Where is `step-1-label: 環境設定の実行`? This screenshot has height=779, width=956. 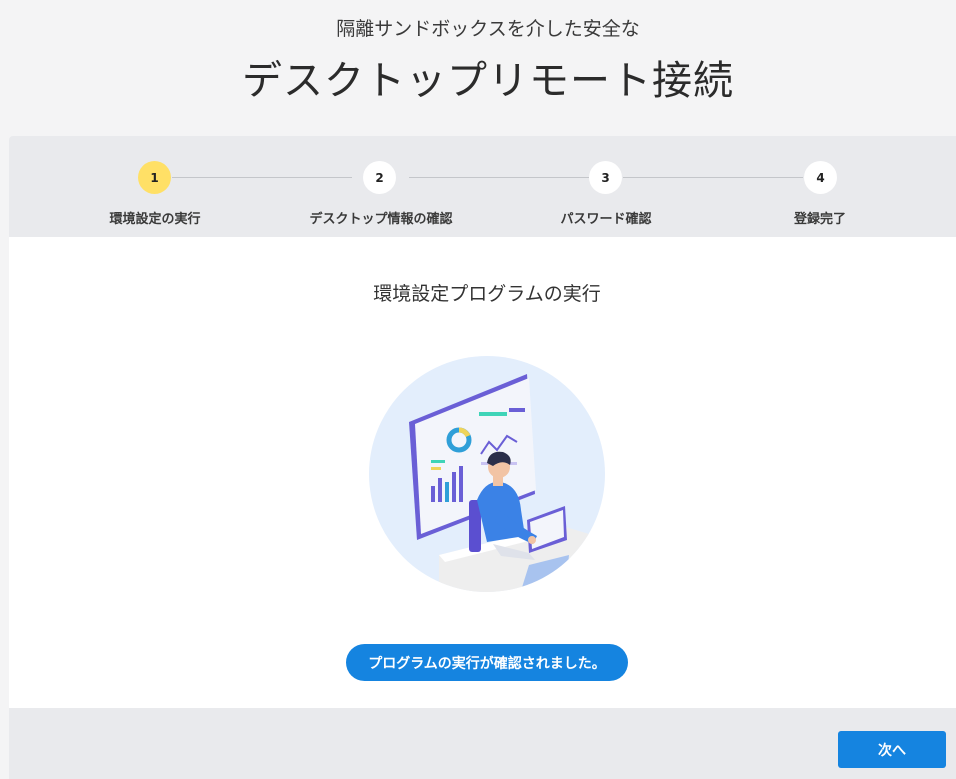
step-1-label: 環境設定の実行 is located at coordinates (155, 219).